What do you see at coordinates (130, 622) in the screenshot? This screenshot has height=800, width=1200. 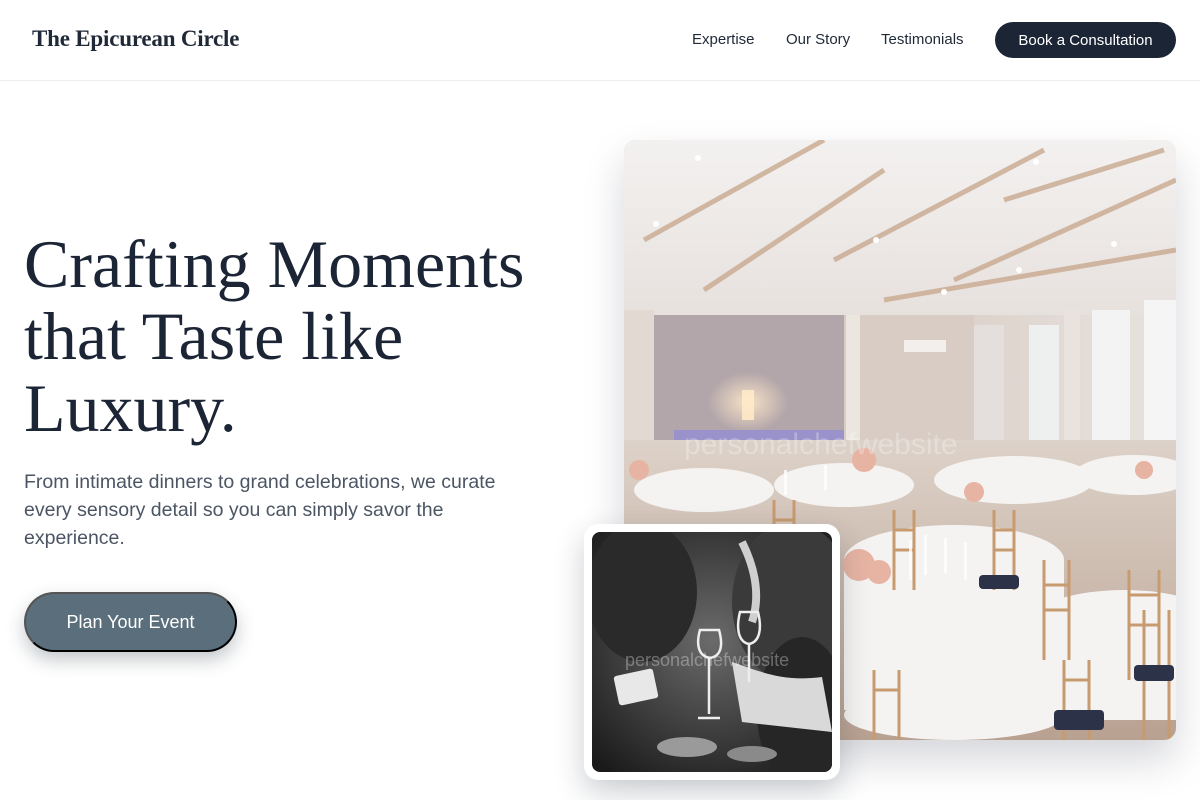 I see `plan-event-button: Plan Your Event` at bounding box center [130, 622].